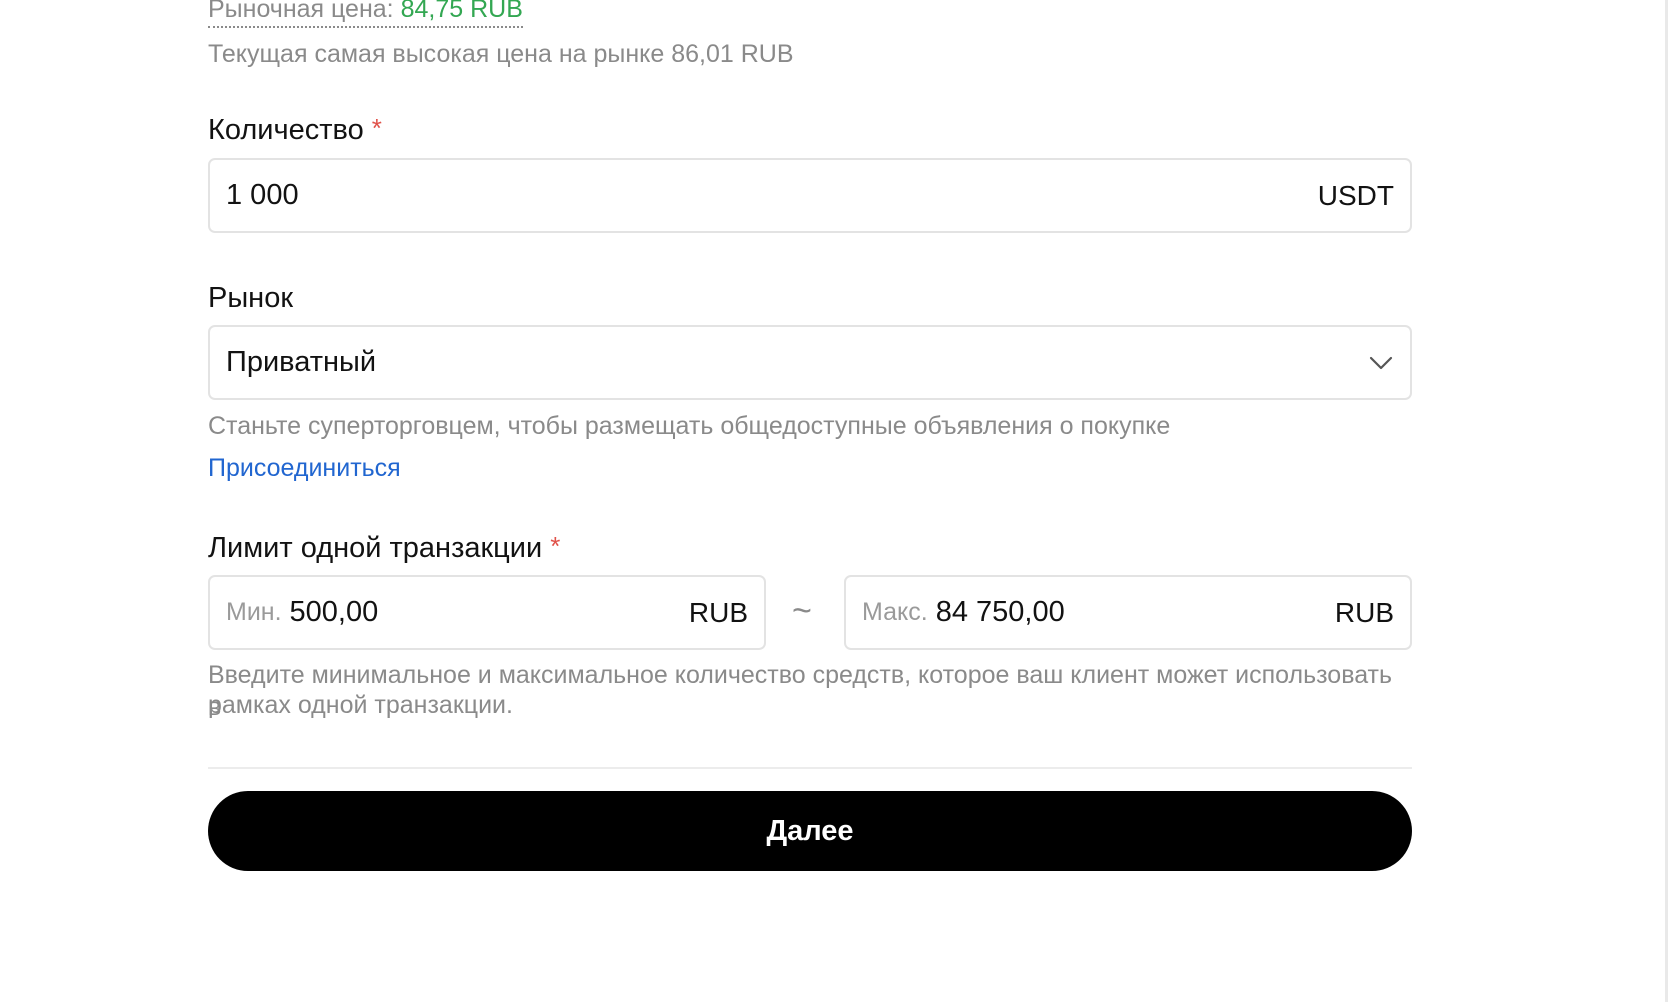  I want to click on quantity-value: 1 000, so click(262, 195).